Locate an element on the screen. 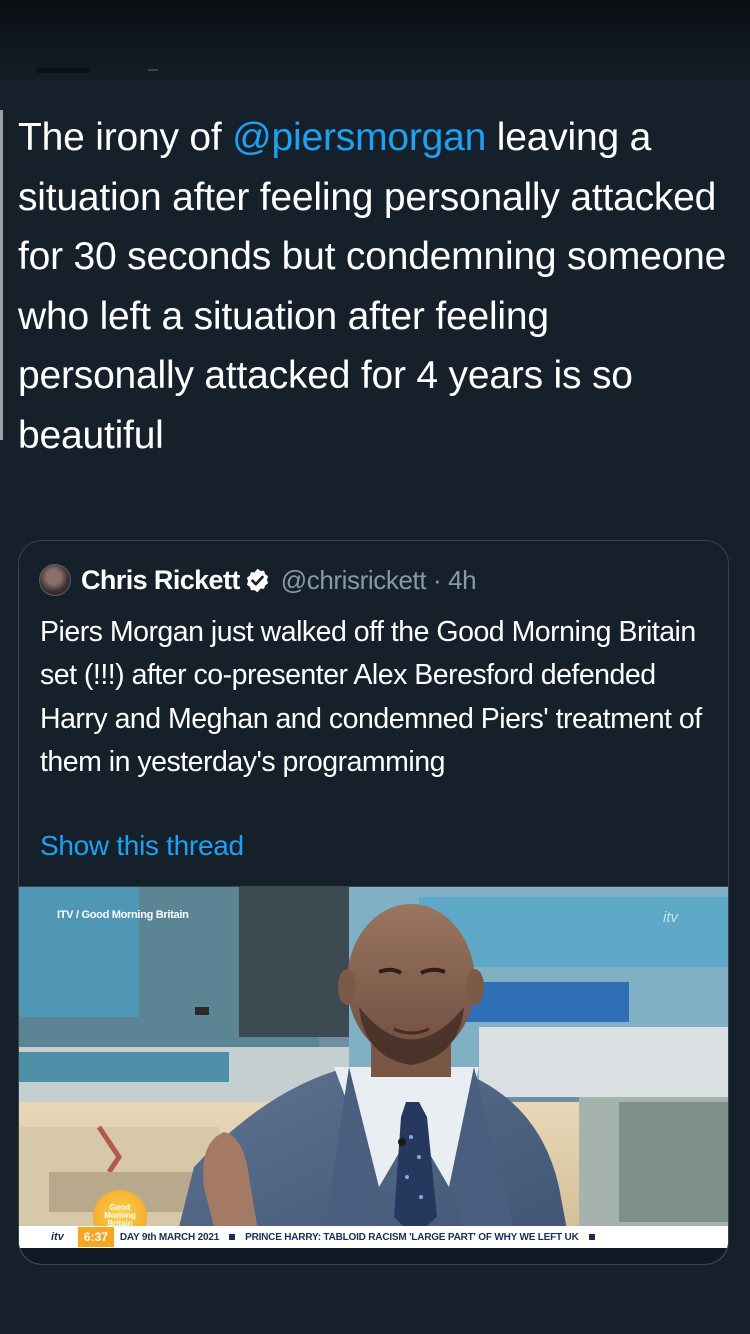 The height and width of the screenshot is (1334, 750). channel-logo: itv is located at coordinates (670, 917).